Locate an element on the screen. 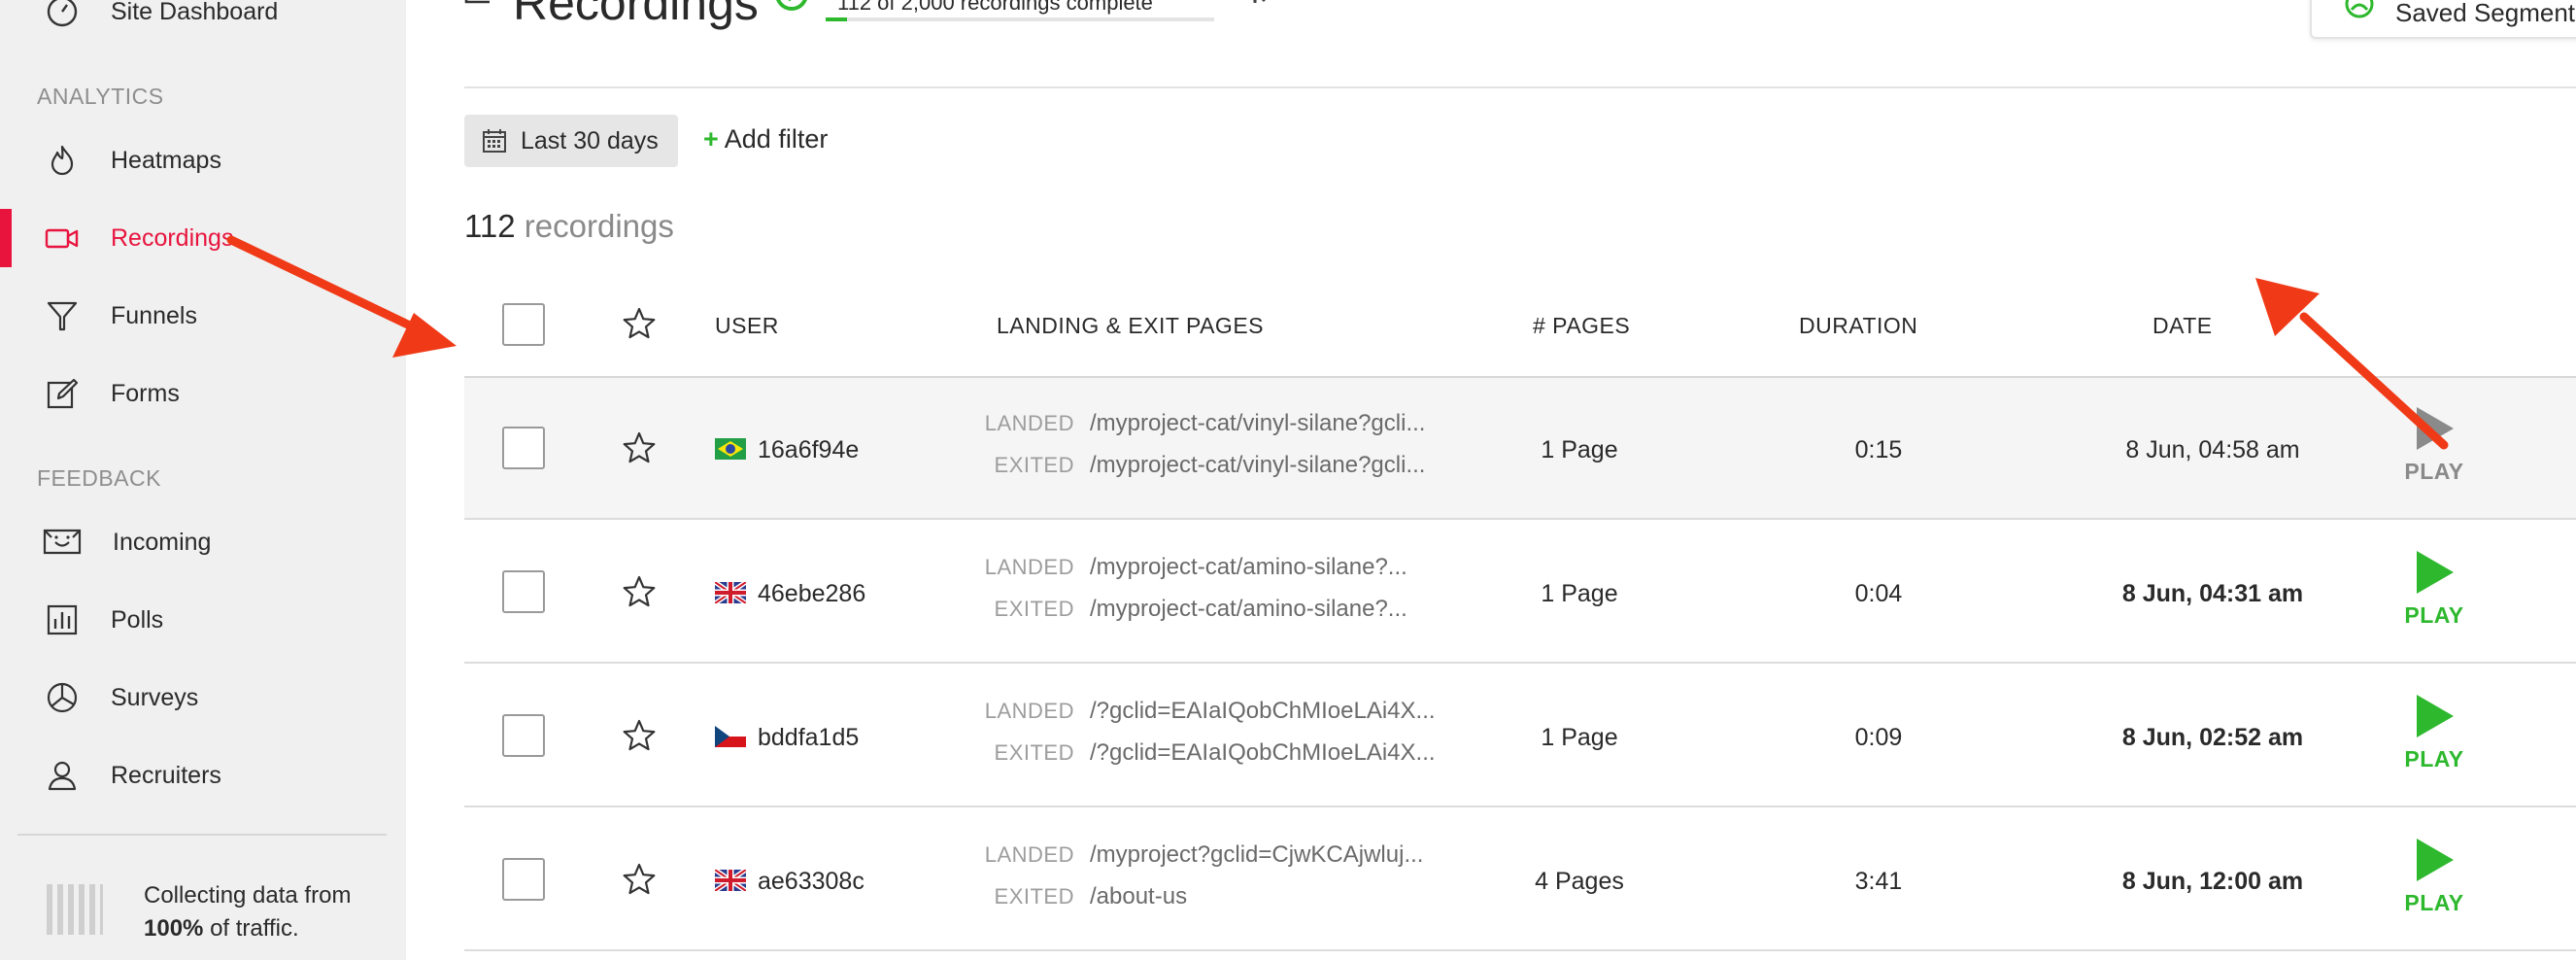 This screenshot has width=2576, height=960. sidebar-item-label: Site Dashboard is located at coordinates (195, 12).